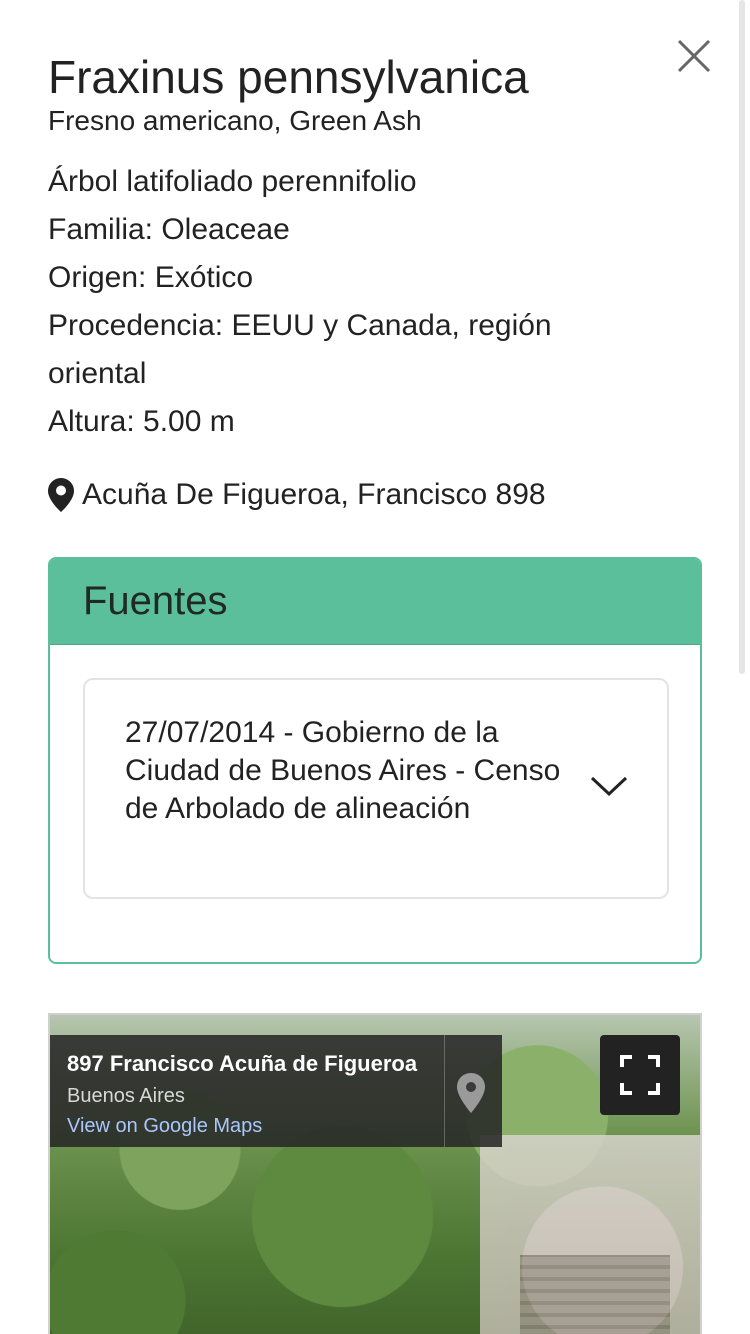  I want to click on fullscreen-button, so click(640, 1075).